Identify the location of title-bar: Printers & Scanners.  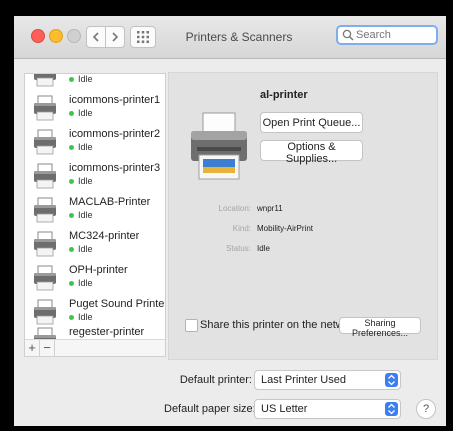
(230, 37).